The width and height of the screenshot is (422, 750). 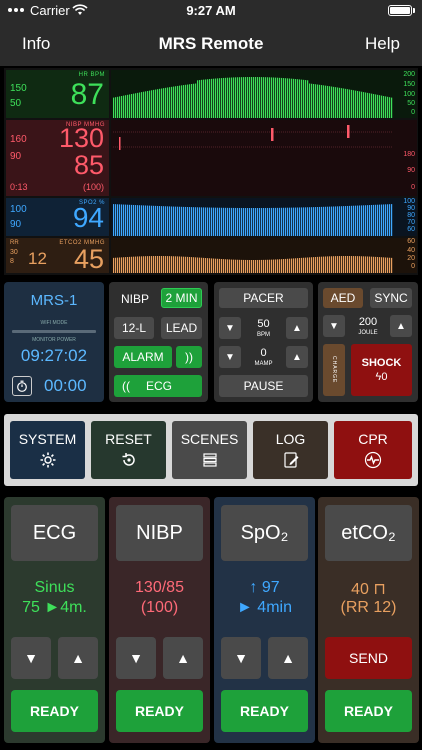 I want to click on bpm-up-button: ▲, so click(x=297, y=328).